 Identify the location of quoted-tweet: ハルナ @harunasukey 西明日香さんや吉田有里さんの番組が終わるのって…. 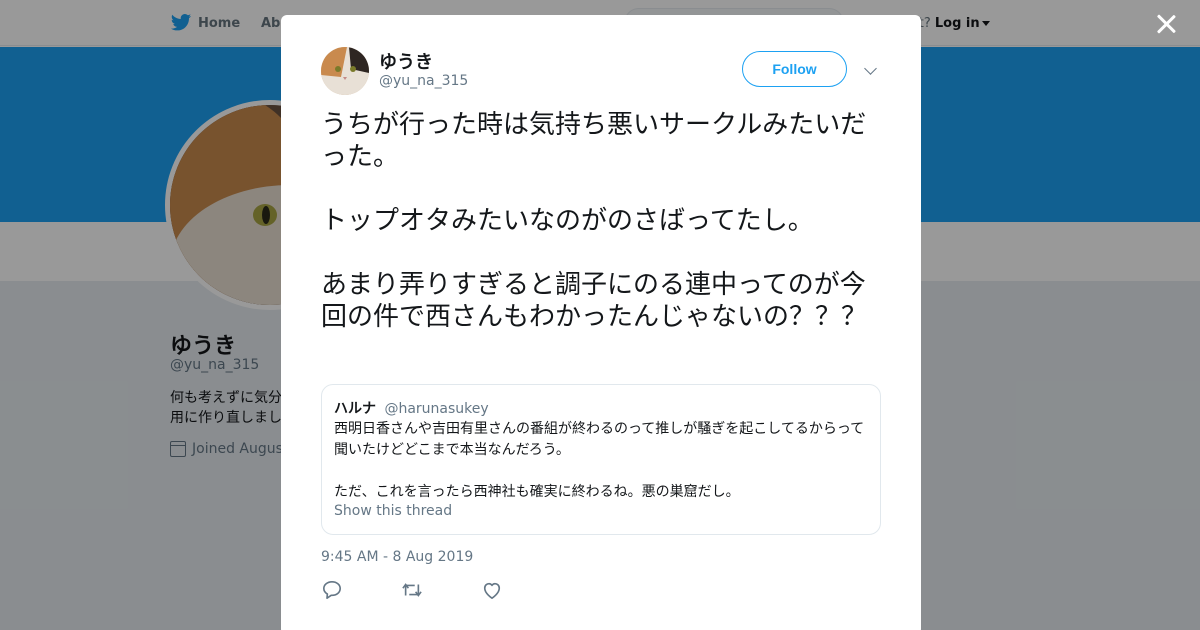
(601, 459).